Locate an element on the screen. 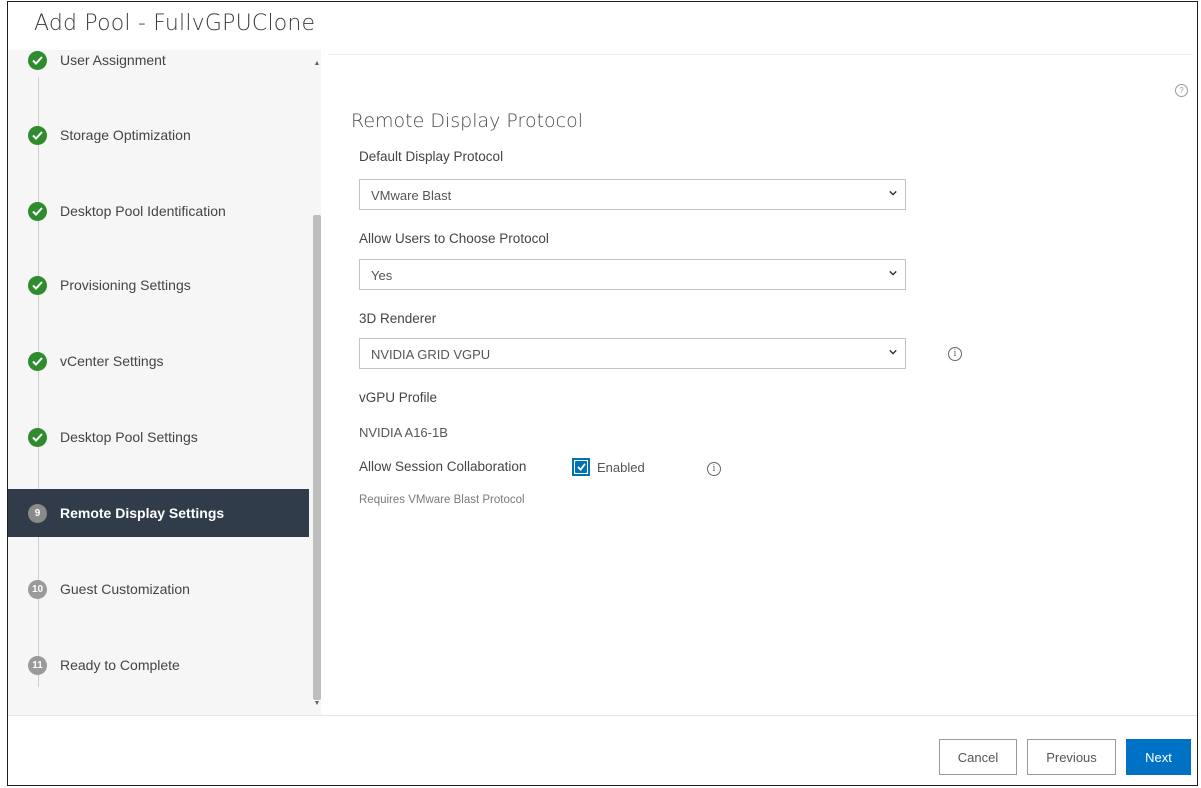  step-desktop-pool-settings: Desktop Pool Settings is located at coordinates (158, 437).